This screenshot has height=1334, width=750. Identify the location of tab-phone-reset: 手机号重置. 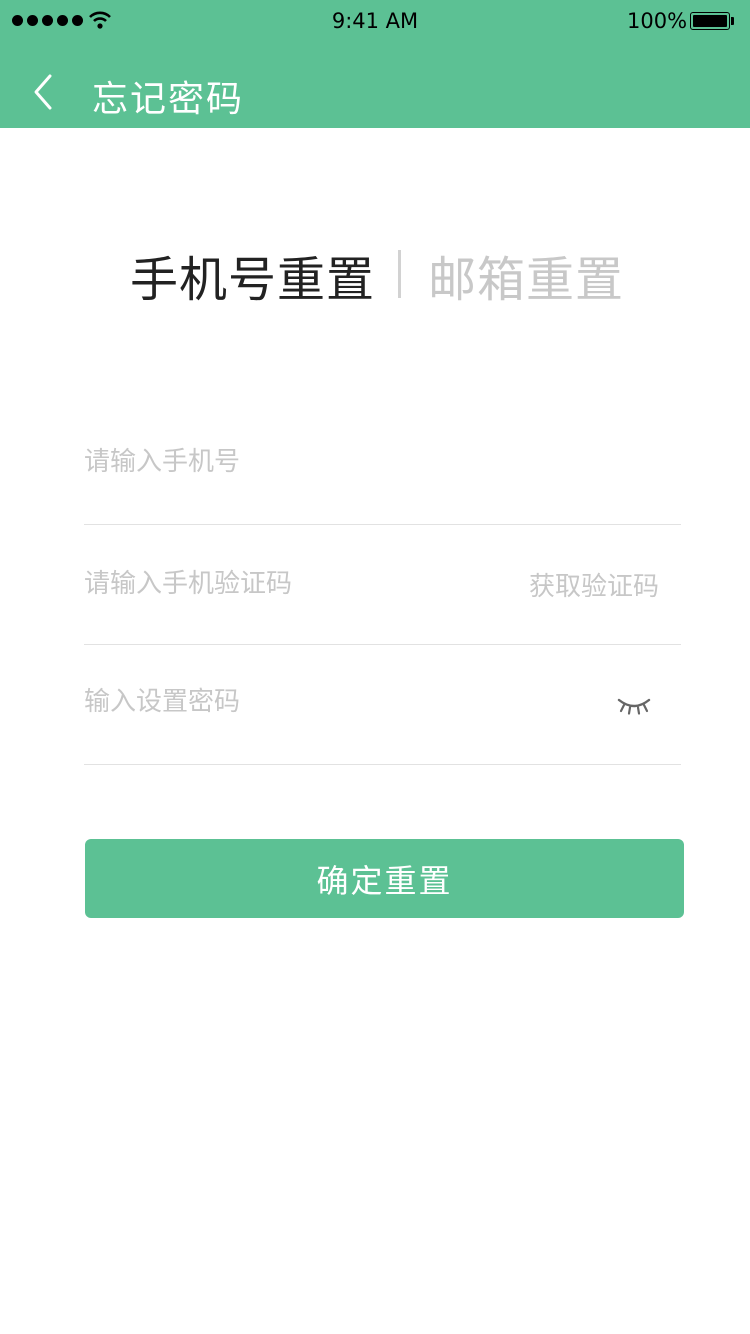
(252, 275).